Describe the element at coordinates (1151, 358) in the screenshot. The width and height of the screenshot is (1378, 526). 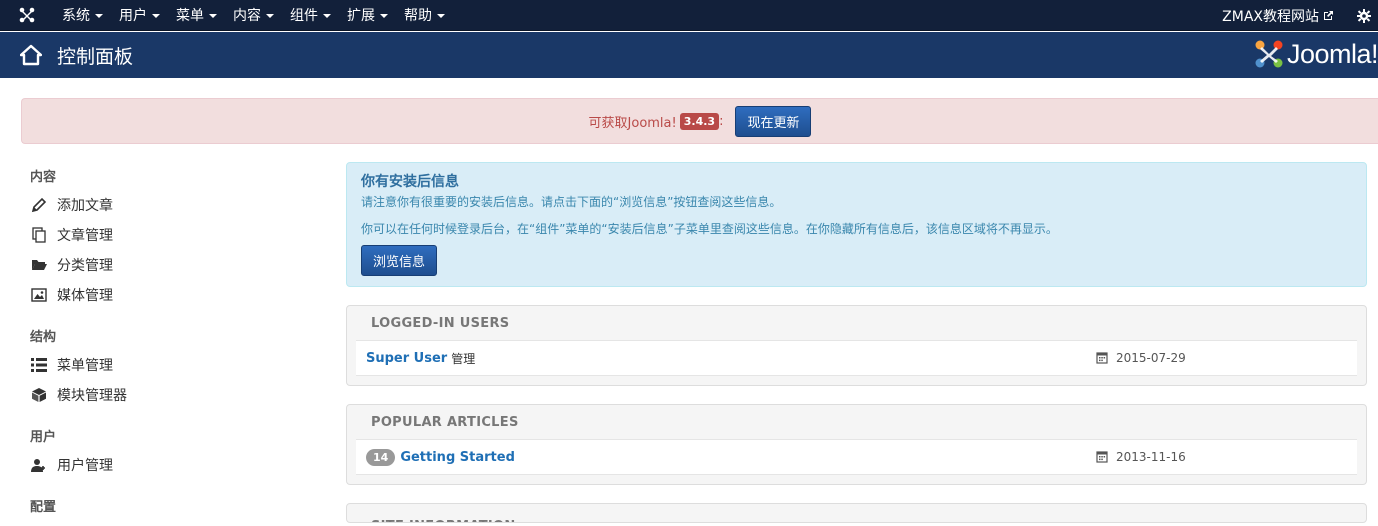
I see `date-text: 2015-07-29` at that location.